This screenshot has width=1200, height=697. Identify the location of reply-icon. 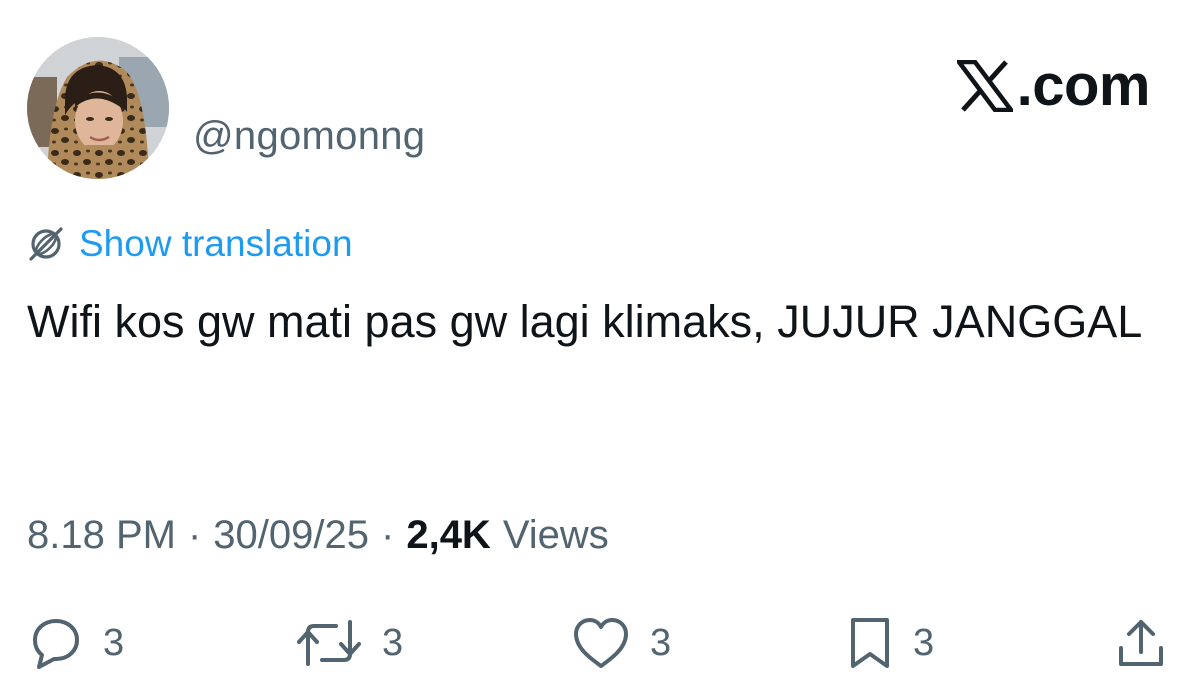
(56, 643).